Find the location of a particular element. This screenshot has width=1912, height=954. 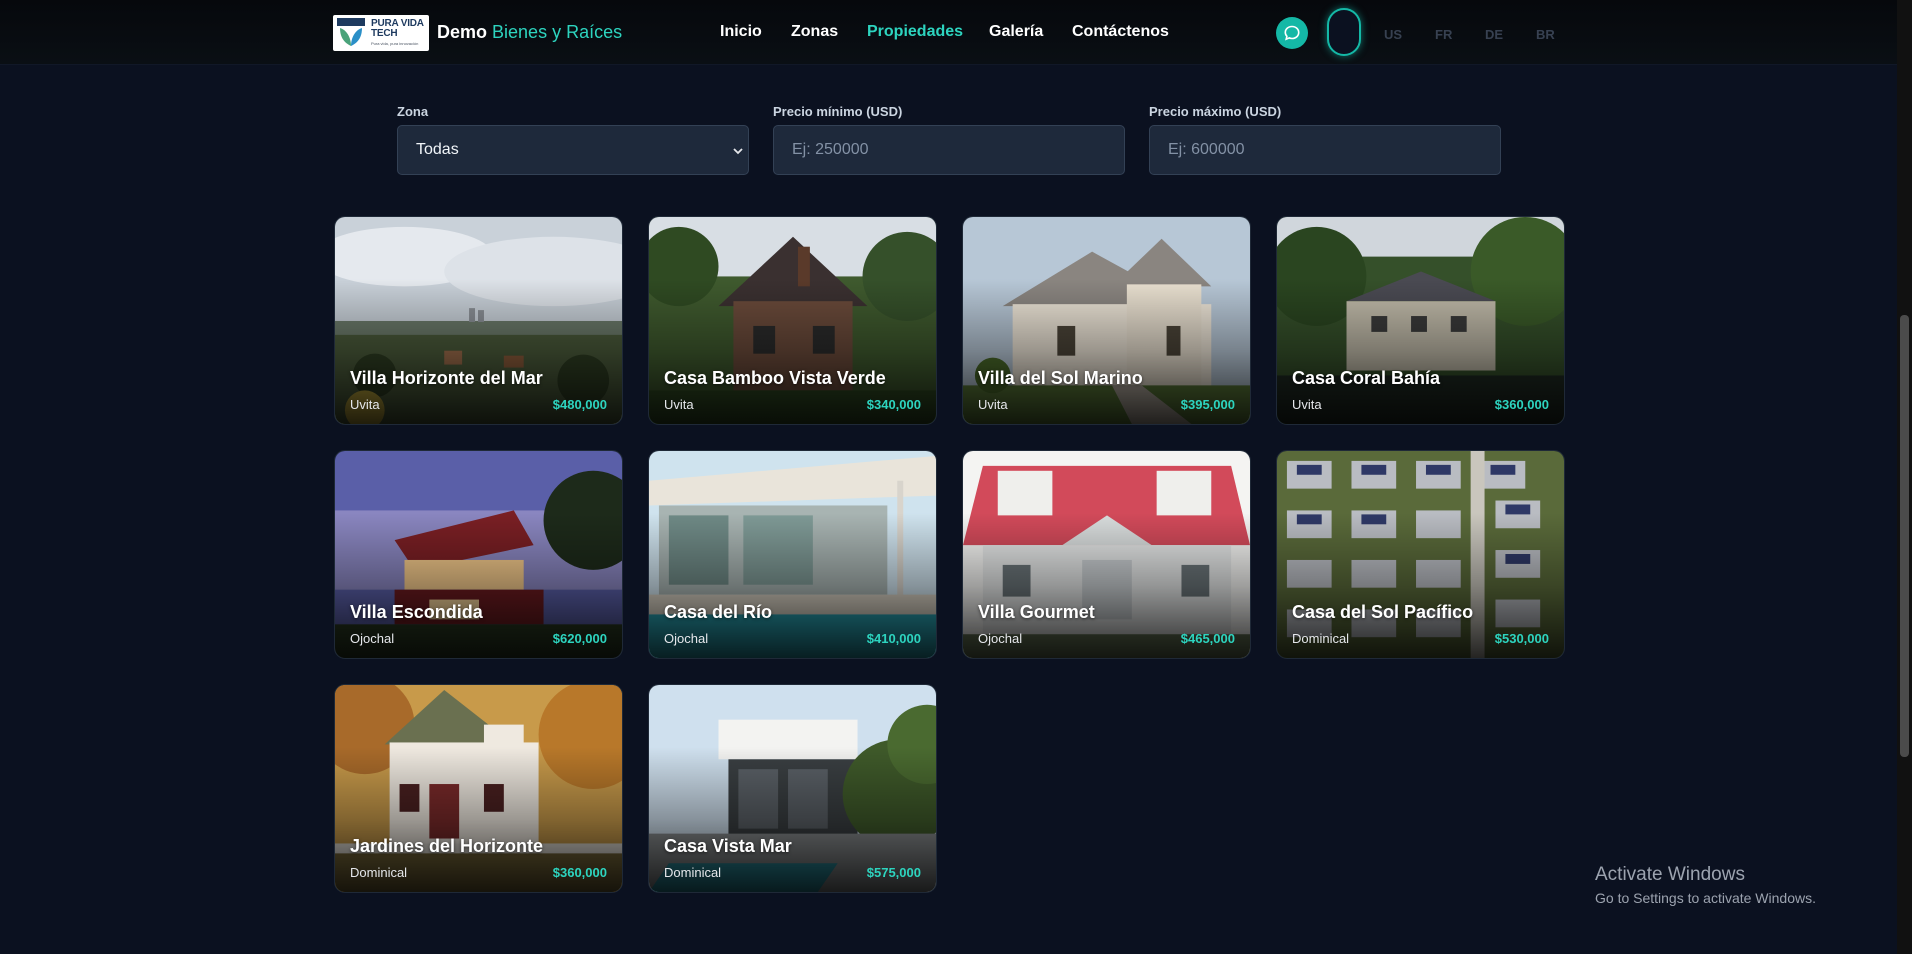

chevron-down-icon is located at coordinates (738, 151).